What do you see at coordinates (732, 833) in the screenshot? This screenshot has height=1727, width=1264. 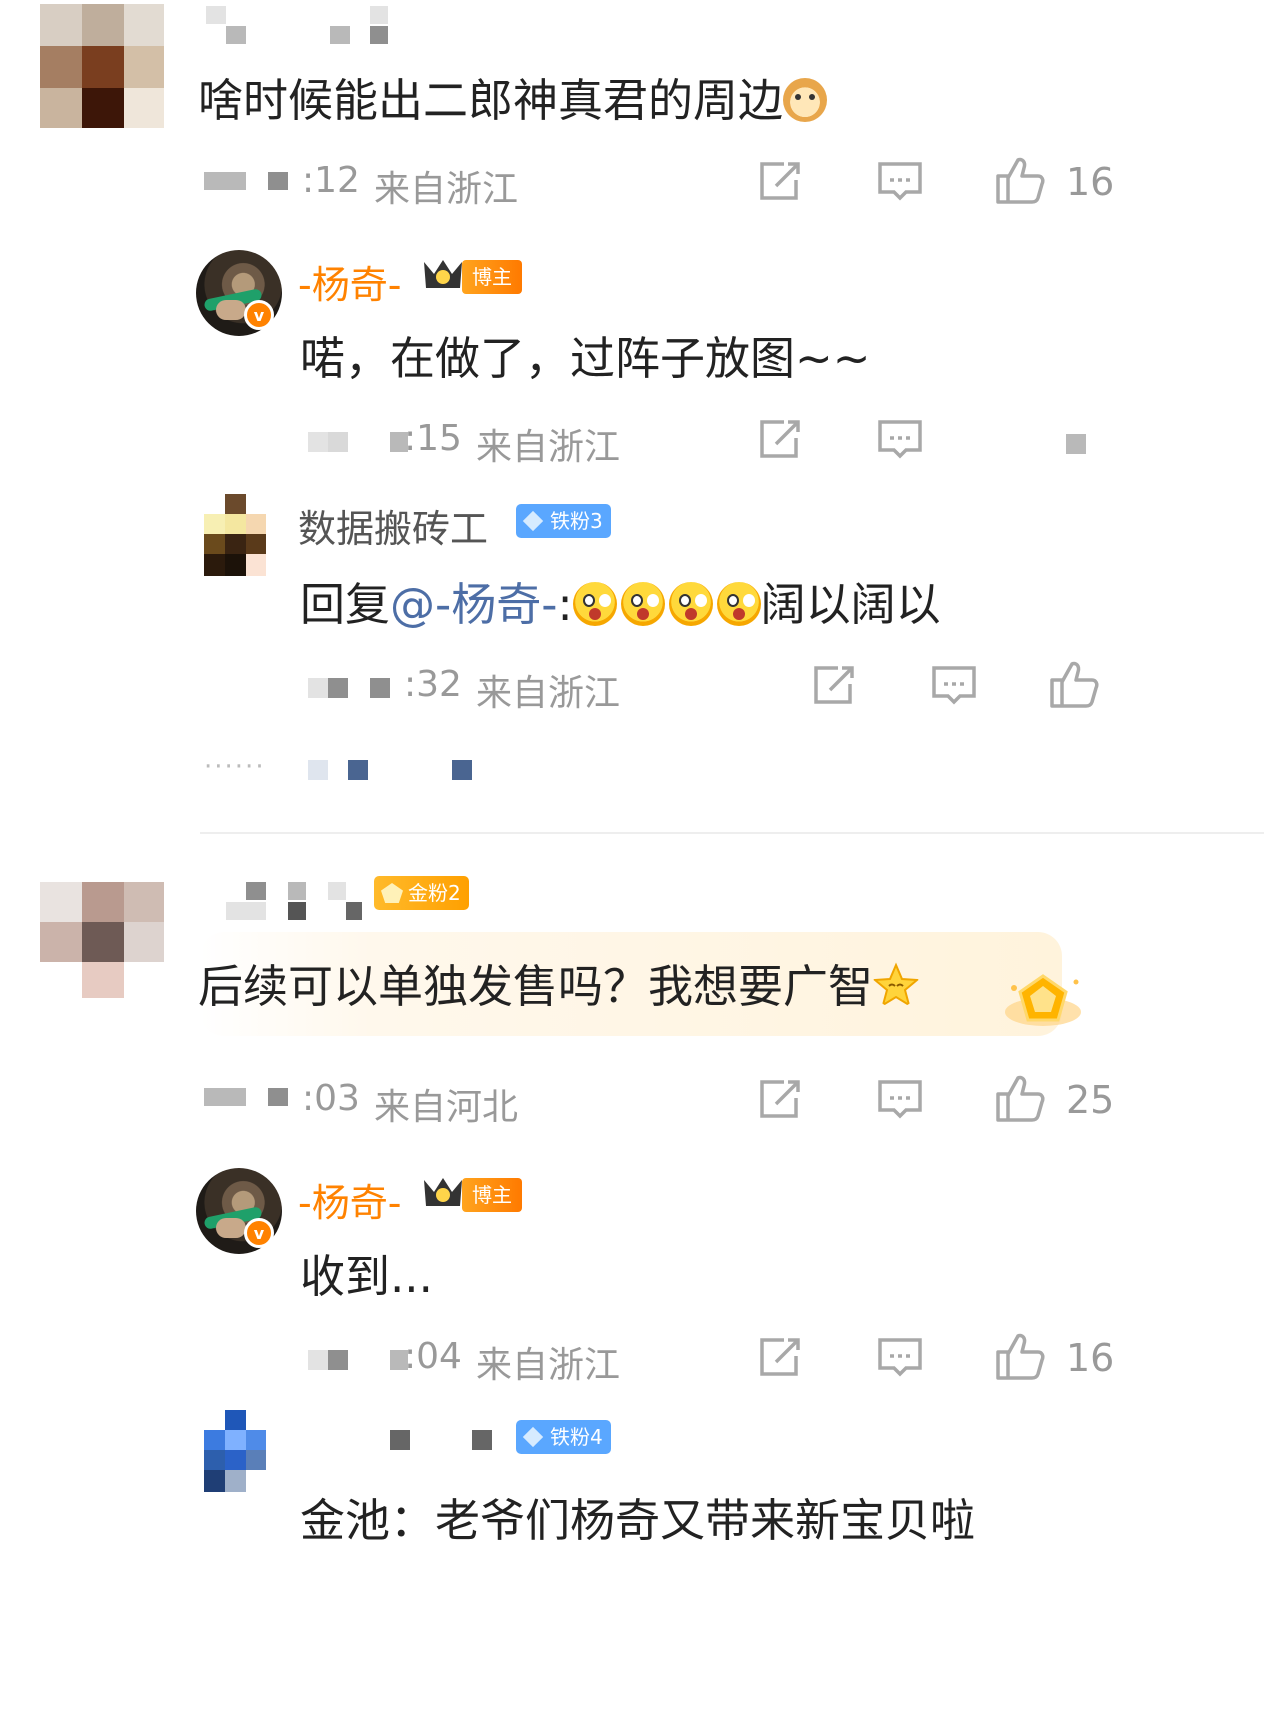 I see `divider` at bounding box center [732, 833].